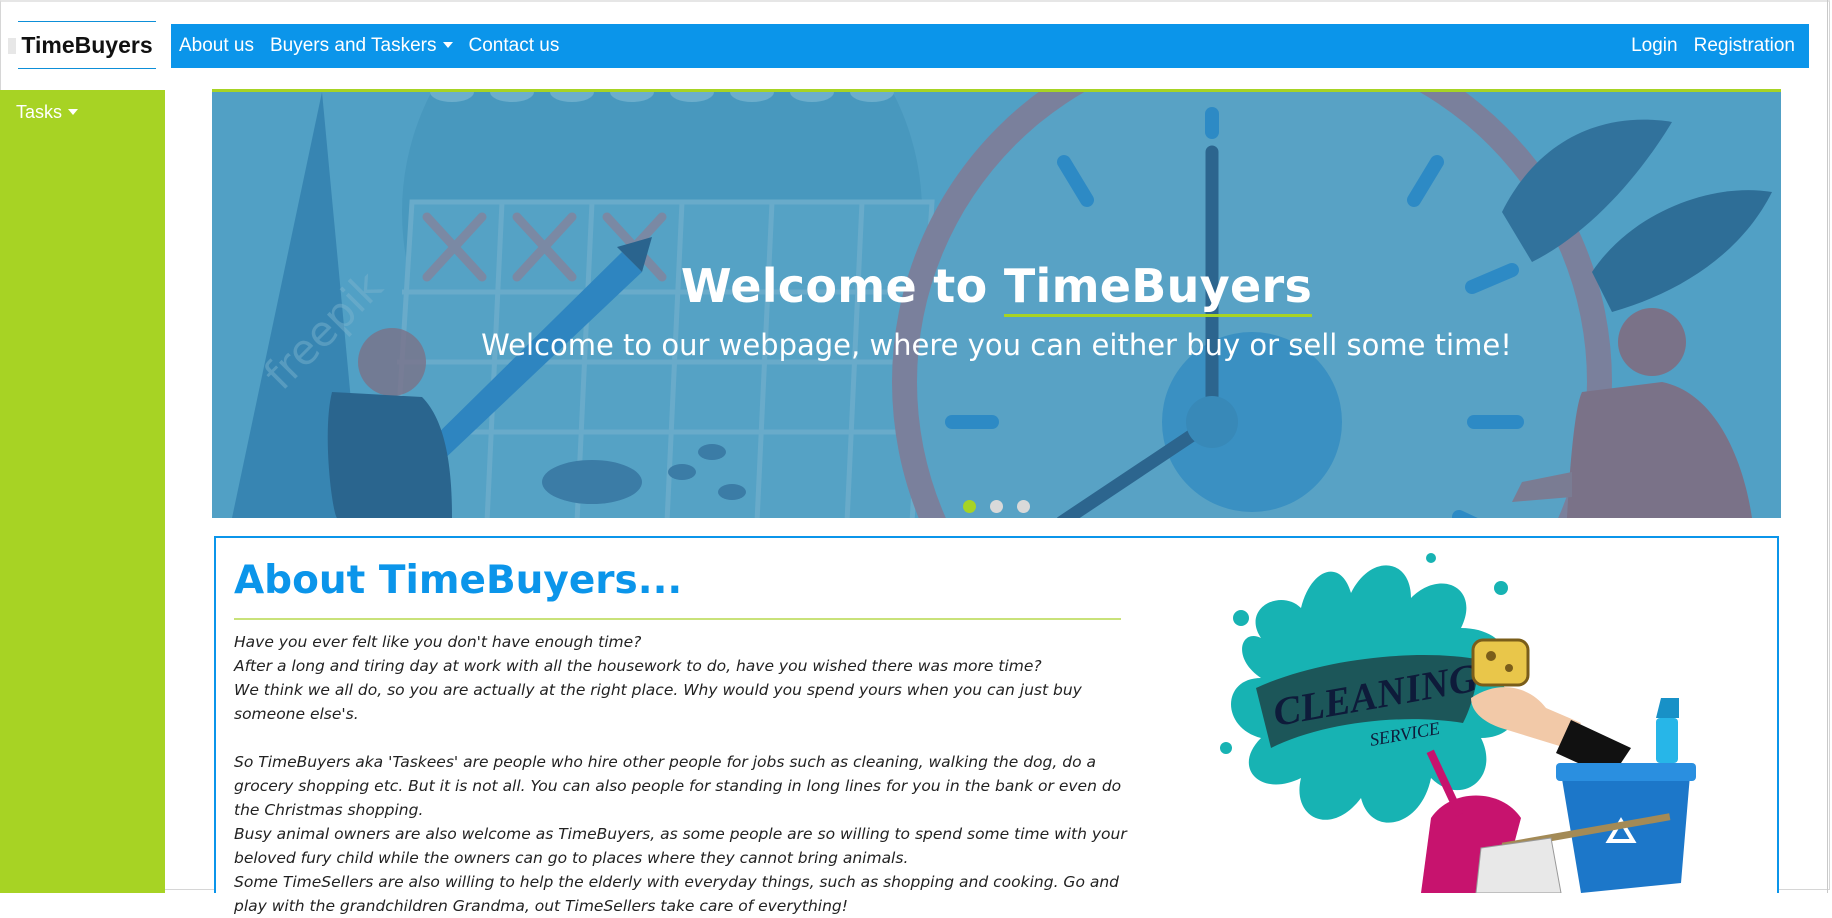 This screenshot has width=1832, height=918. Describe the element at coordinates (82, 491) in the screenshot. I see `sidebar: Tasks` at that location.